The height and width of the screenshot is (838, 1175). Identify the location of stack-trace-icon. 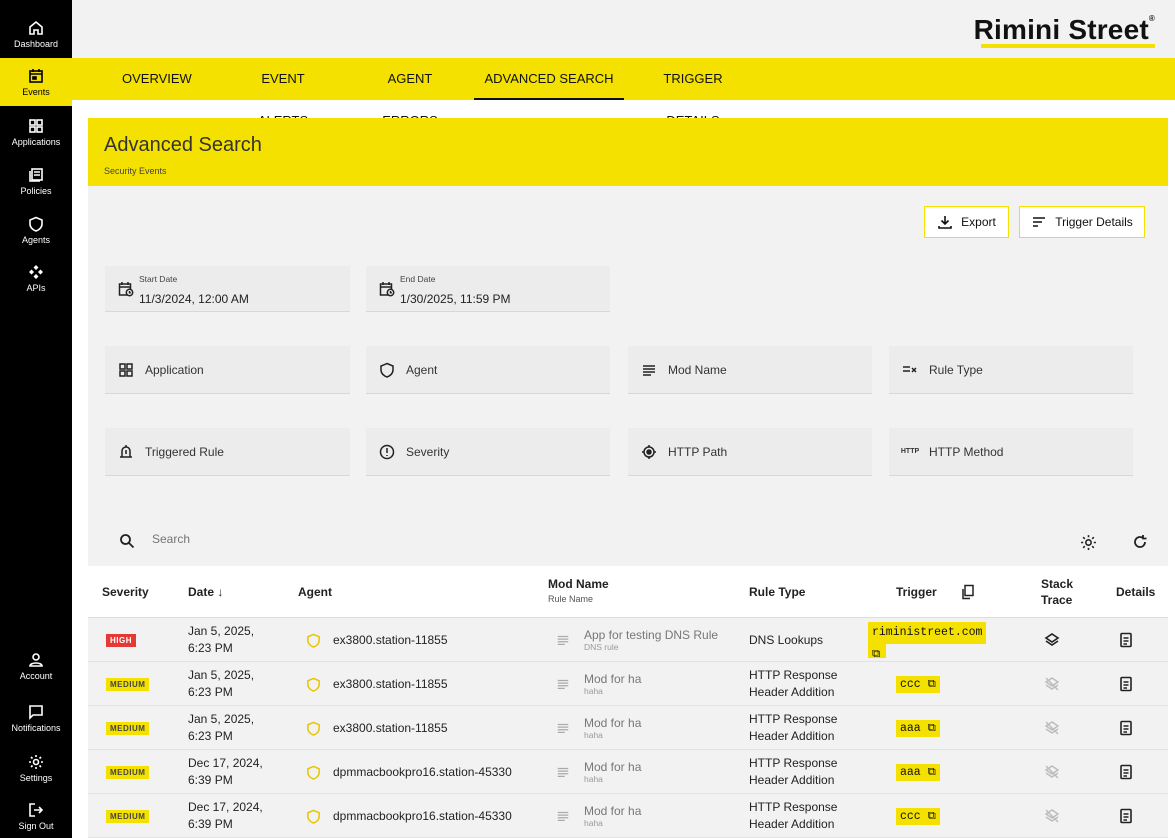
(1052, 640).